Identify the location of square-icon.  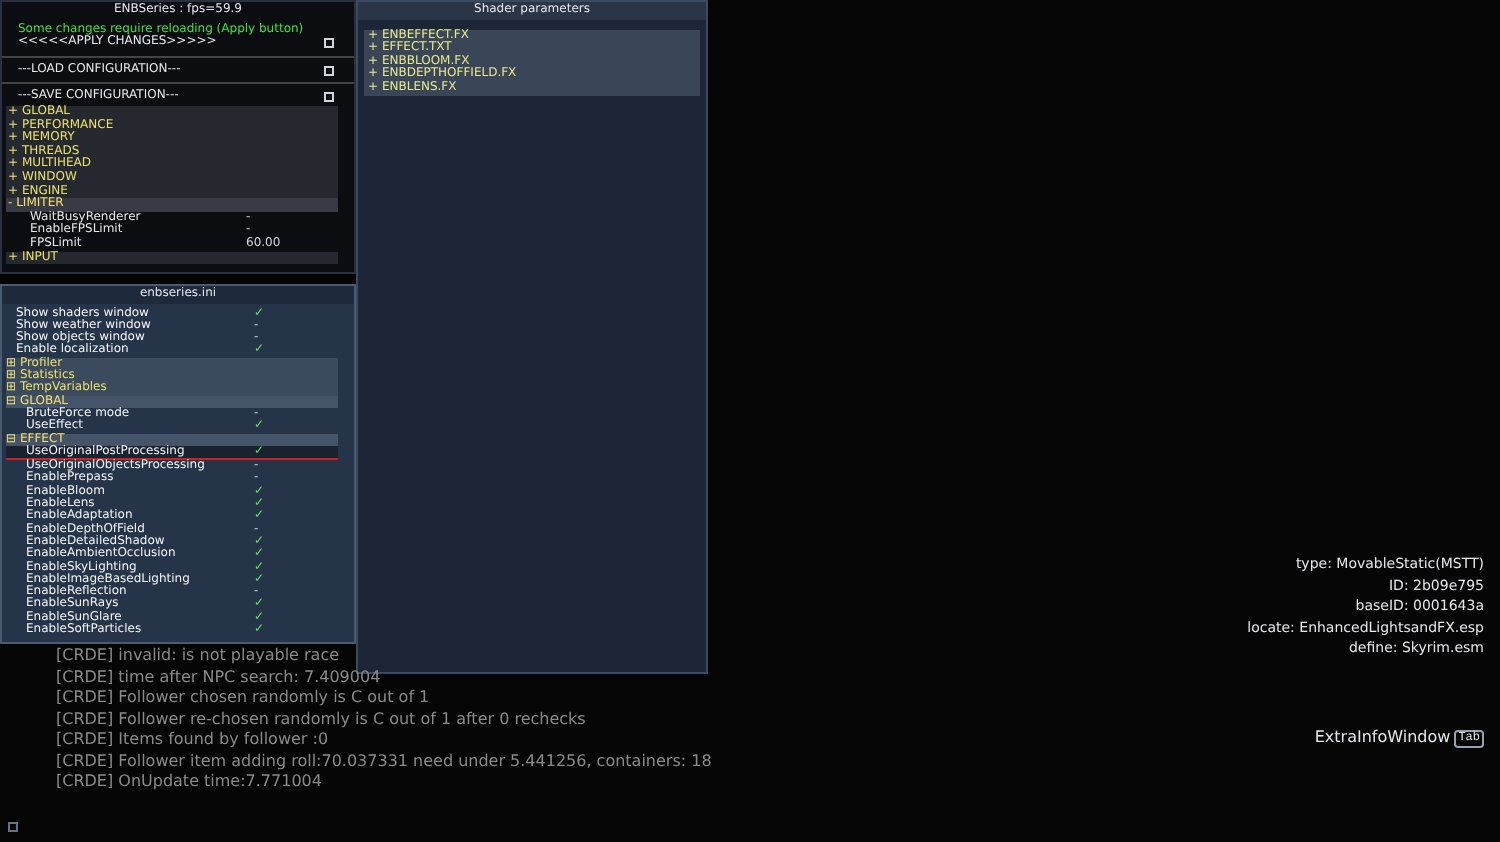
(13, 827).